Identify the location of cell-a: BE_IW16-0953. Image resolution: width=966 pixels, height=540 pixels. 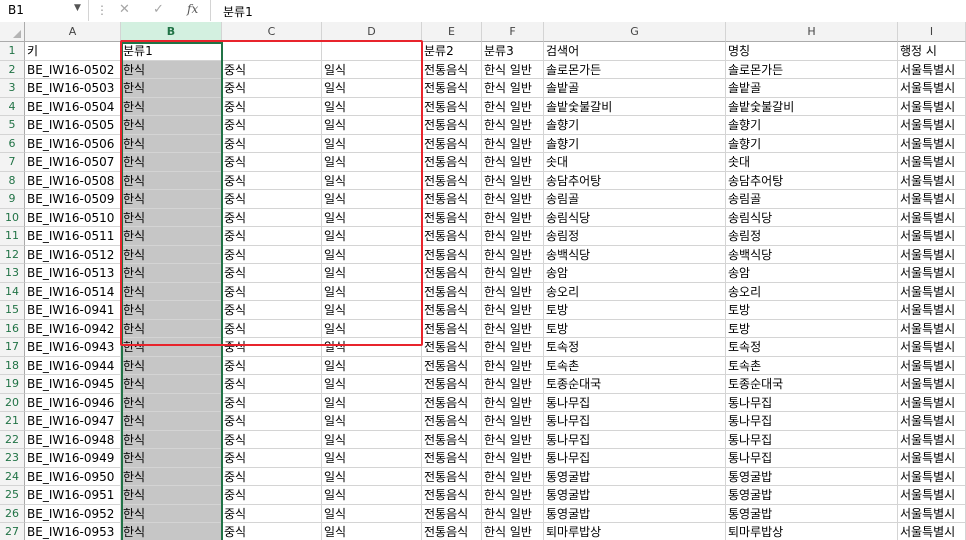
(73, 531).